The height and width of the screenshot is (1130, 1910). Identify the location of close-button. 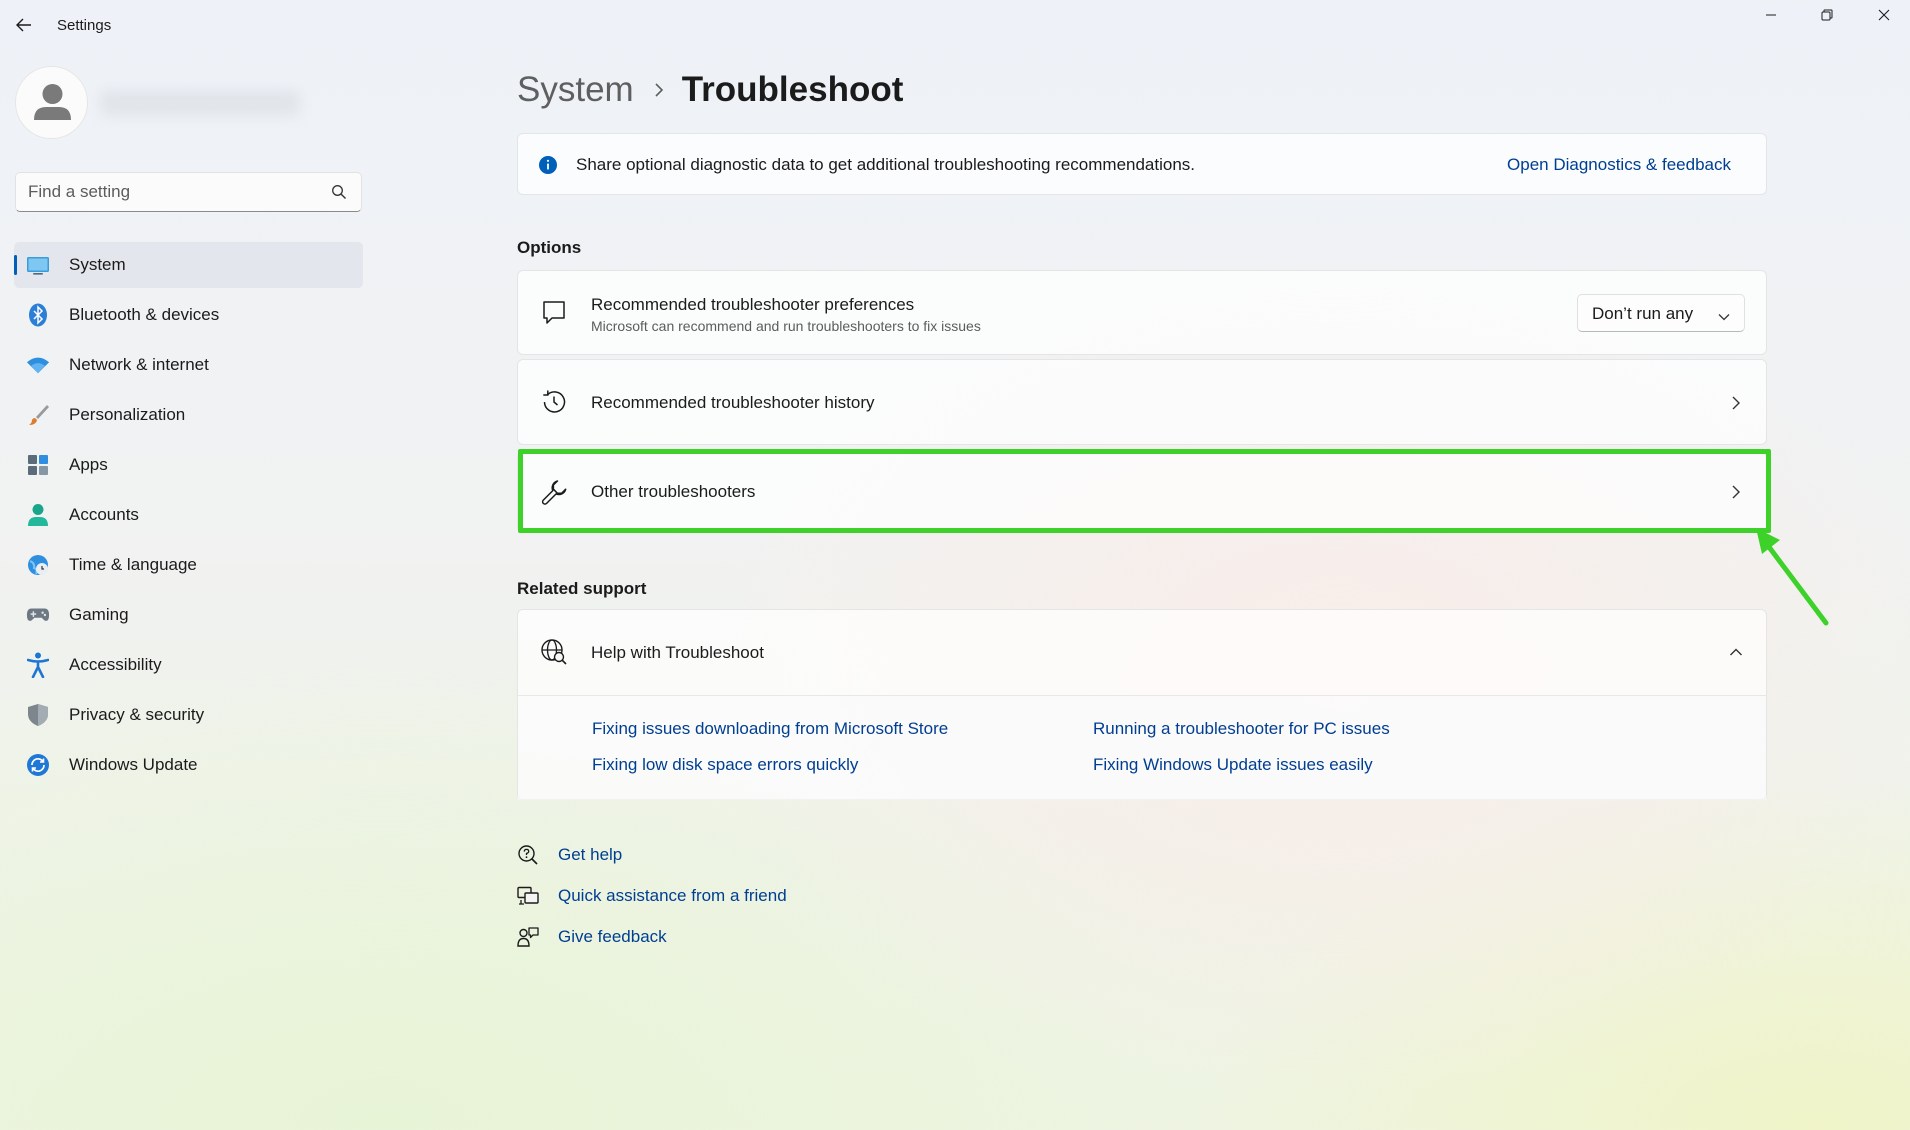
(1883, 15).